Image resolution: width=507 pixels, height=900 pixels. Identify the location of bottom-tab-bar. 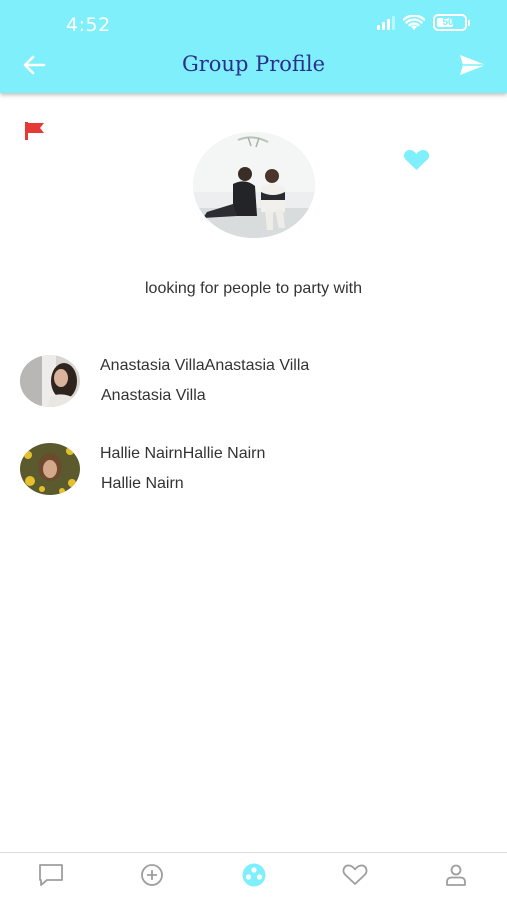
(253, 876).